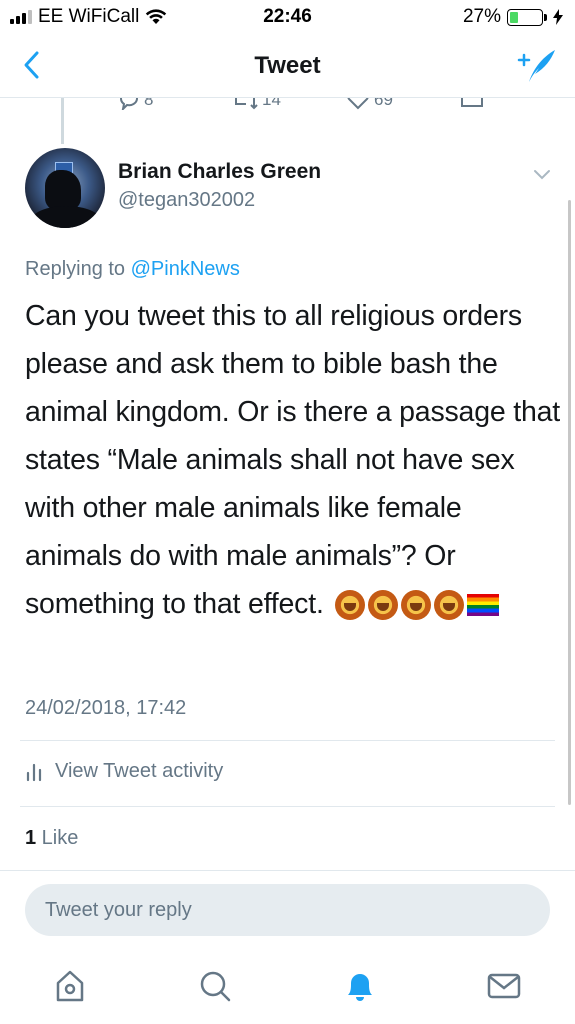 This screenshot has width=575, height=1024. I want to click on back-button, so click(31, 65).